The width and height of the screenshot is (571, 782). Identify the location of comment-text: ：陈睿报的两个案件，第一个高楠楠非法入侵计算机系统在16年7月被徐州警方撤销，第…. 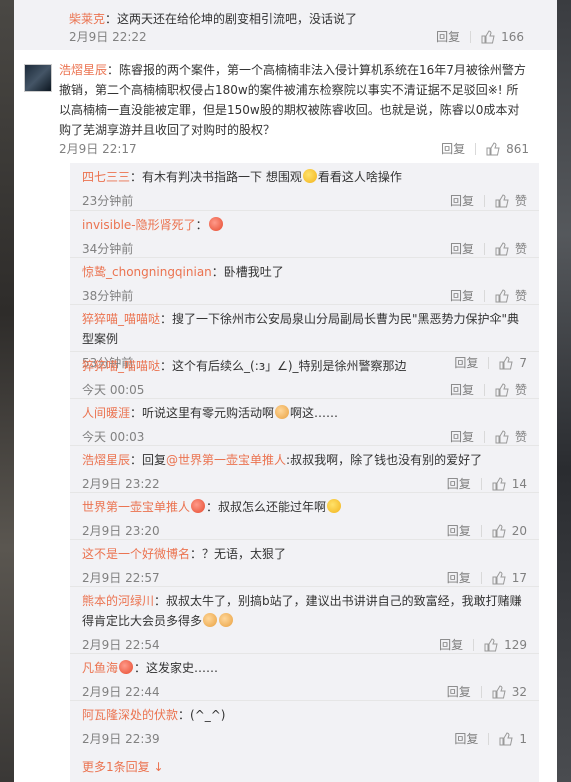
(292, 100).